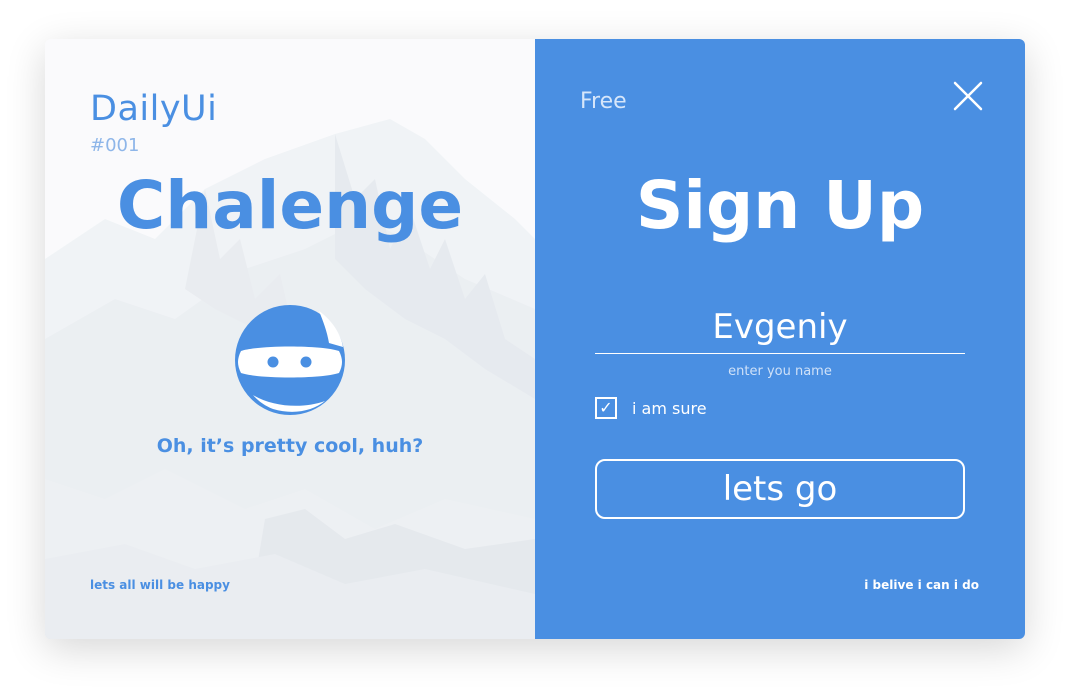 This screenshot has height=690, width=1070. Describe the element at coordinates (290, 205) in the screenshot. I see `challenge-headline: Chalenge` at that location.